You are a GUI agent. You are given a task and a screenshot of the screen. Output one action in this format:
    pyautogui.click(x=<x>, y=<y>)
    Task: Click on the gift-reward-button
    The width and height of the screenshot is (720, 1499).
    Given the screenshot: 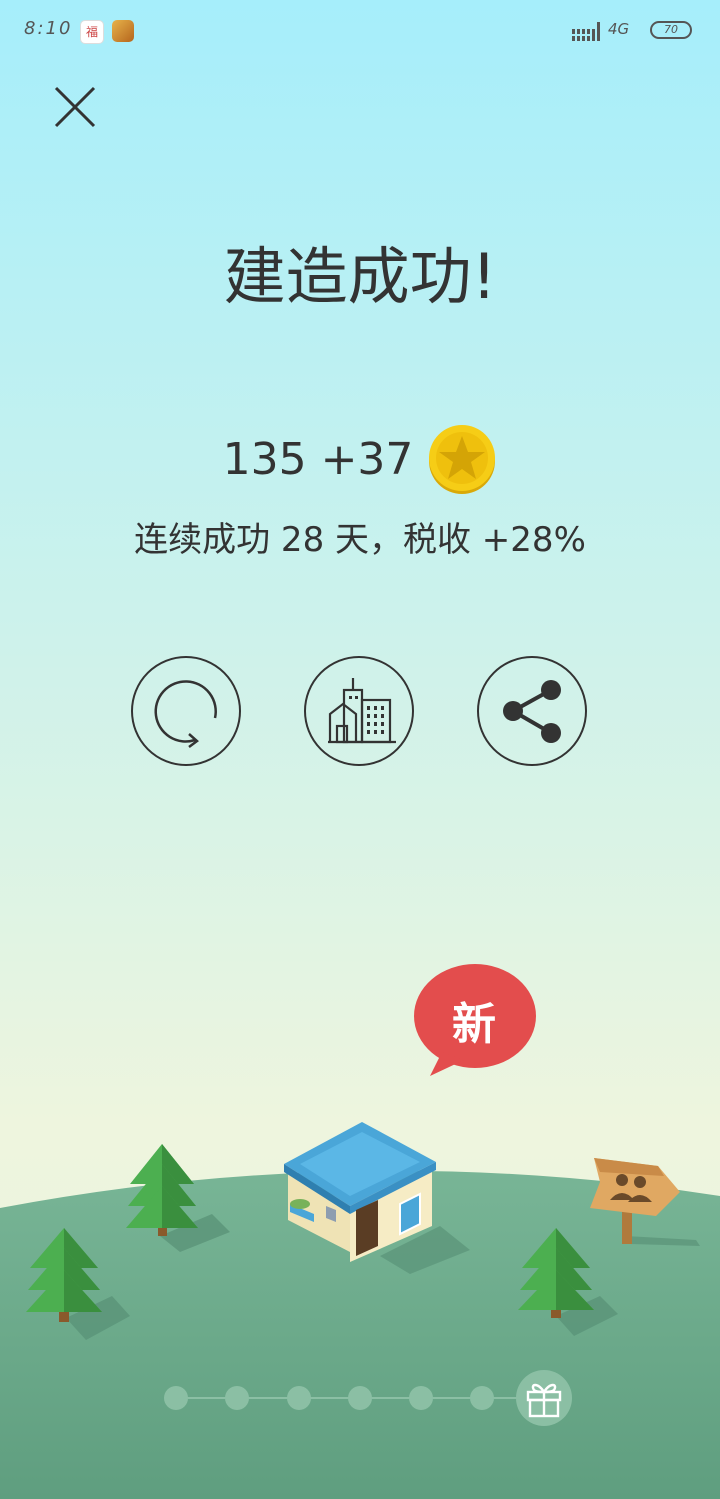 What is the action you would take?
    pyautogui.click(x=544, y=1398)
    